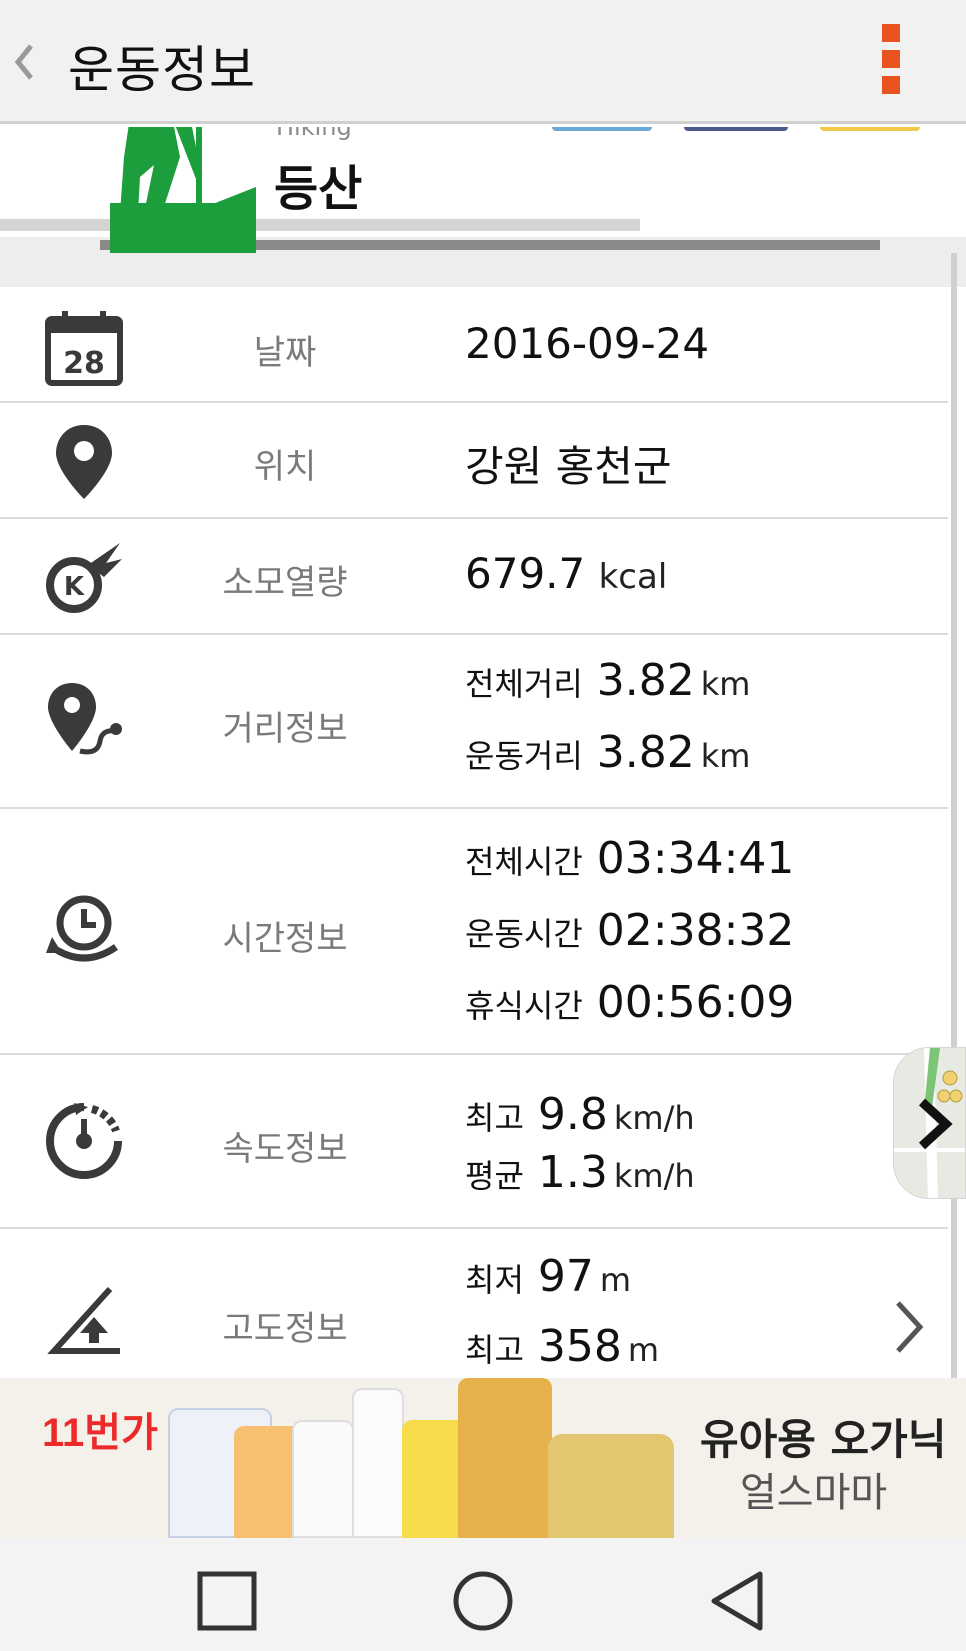 This screenshot has height=1651, width=966. I want to click on max-altitude: 최고 358 m, so click(562, 1346).